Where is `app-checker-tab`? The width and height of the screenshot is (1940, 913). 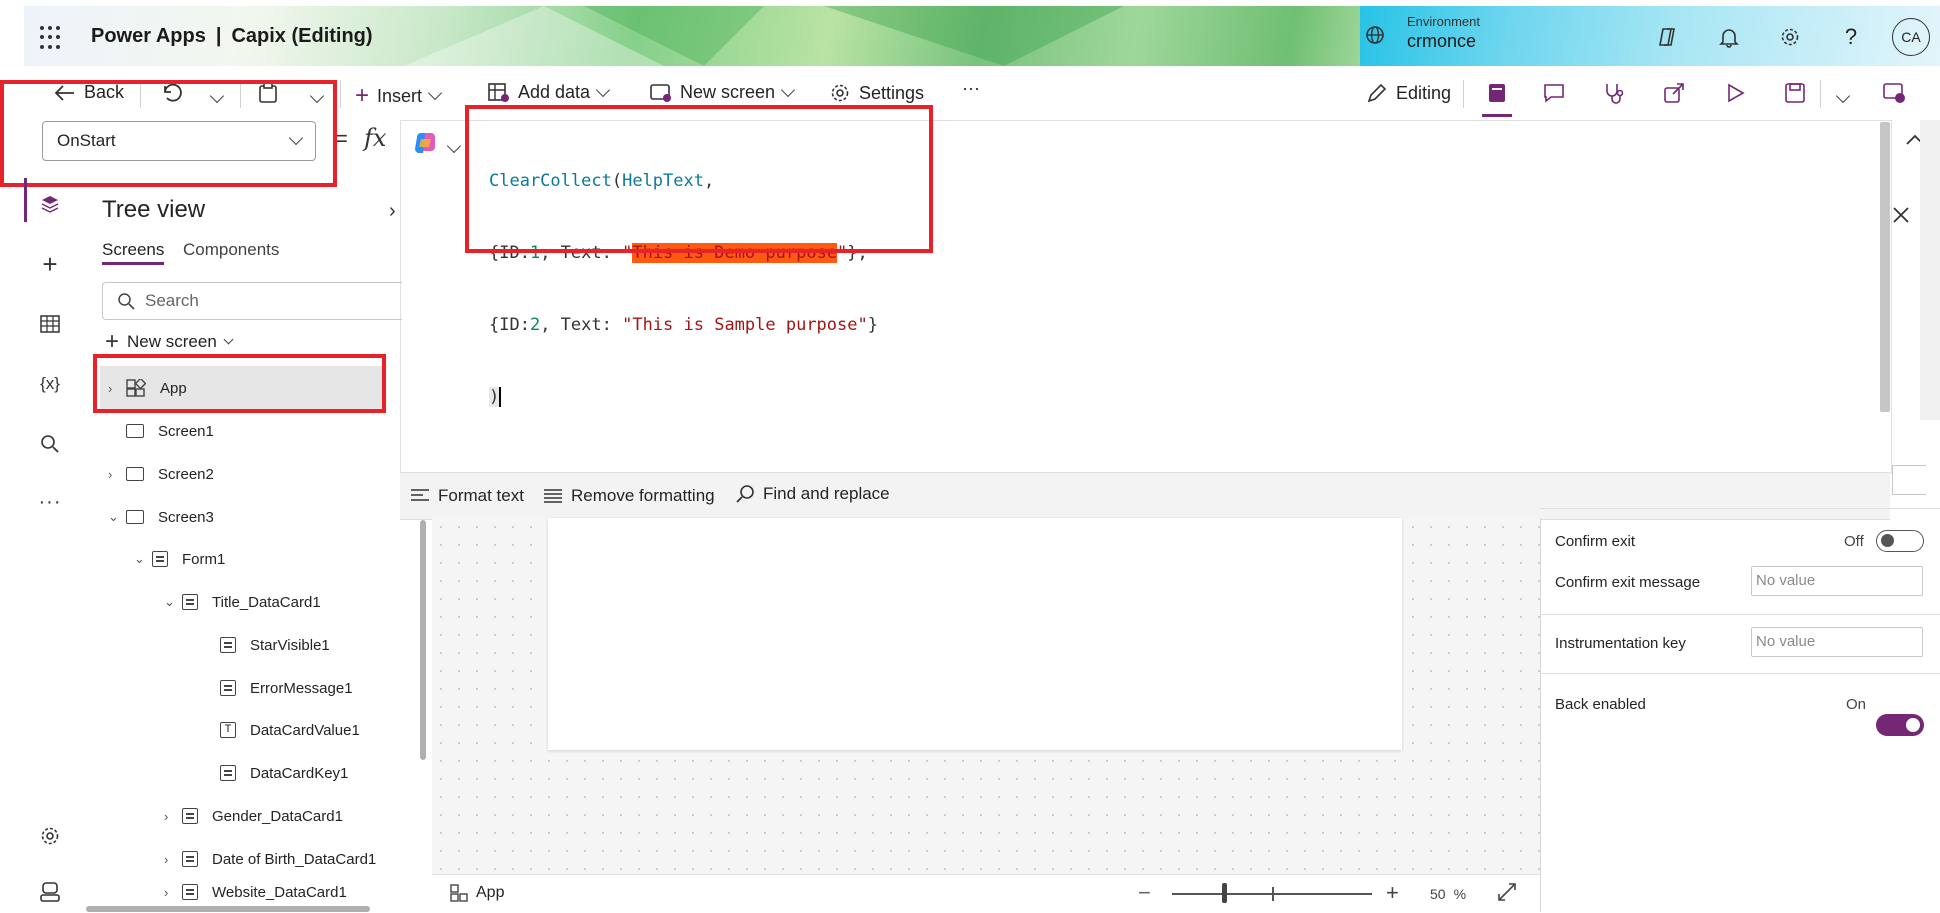
app-checker-tab is located at coordinates (1497, 98).